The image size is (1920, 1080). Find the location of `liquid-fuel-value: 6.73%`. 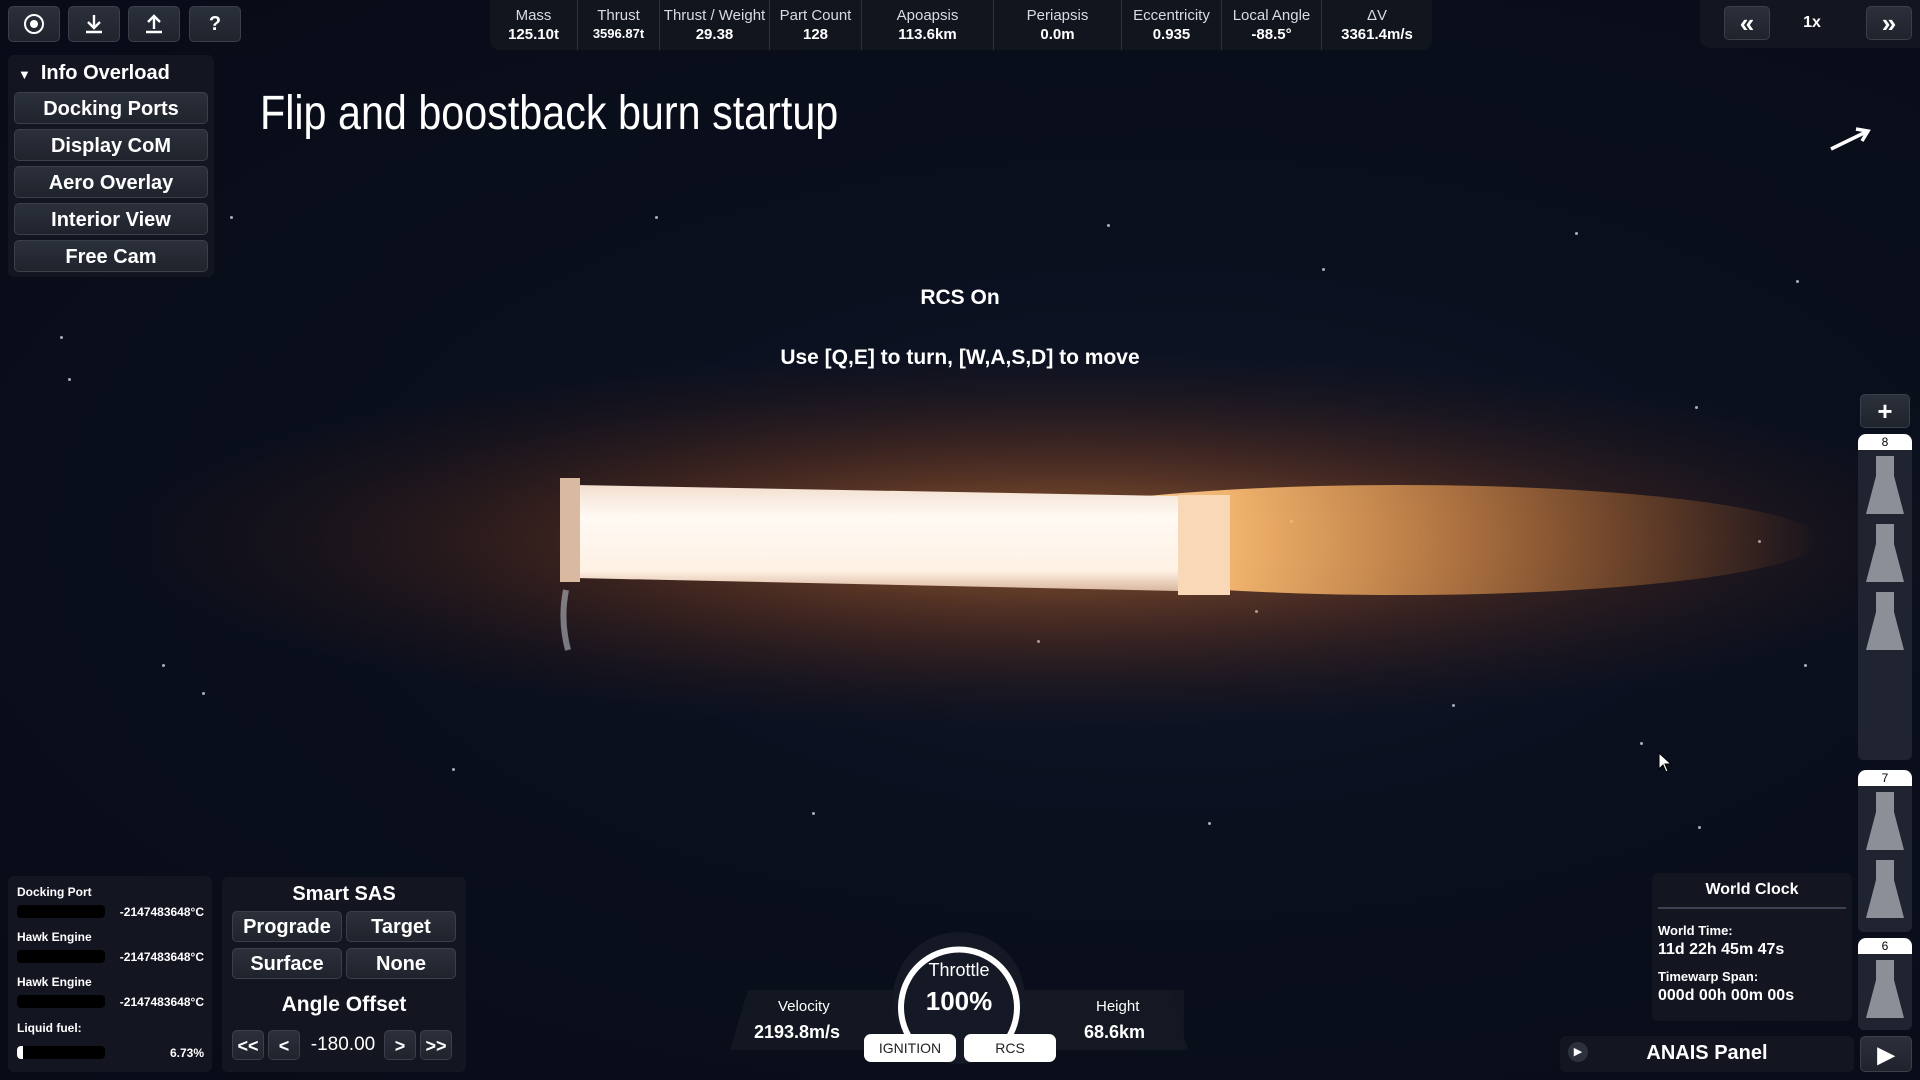

liquid-fuel-value: 6.73% is located at coordinates (186, 1053).